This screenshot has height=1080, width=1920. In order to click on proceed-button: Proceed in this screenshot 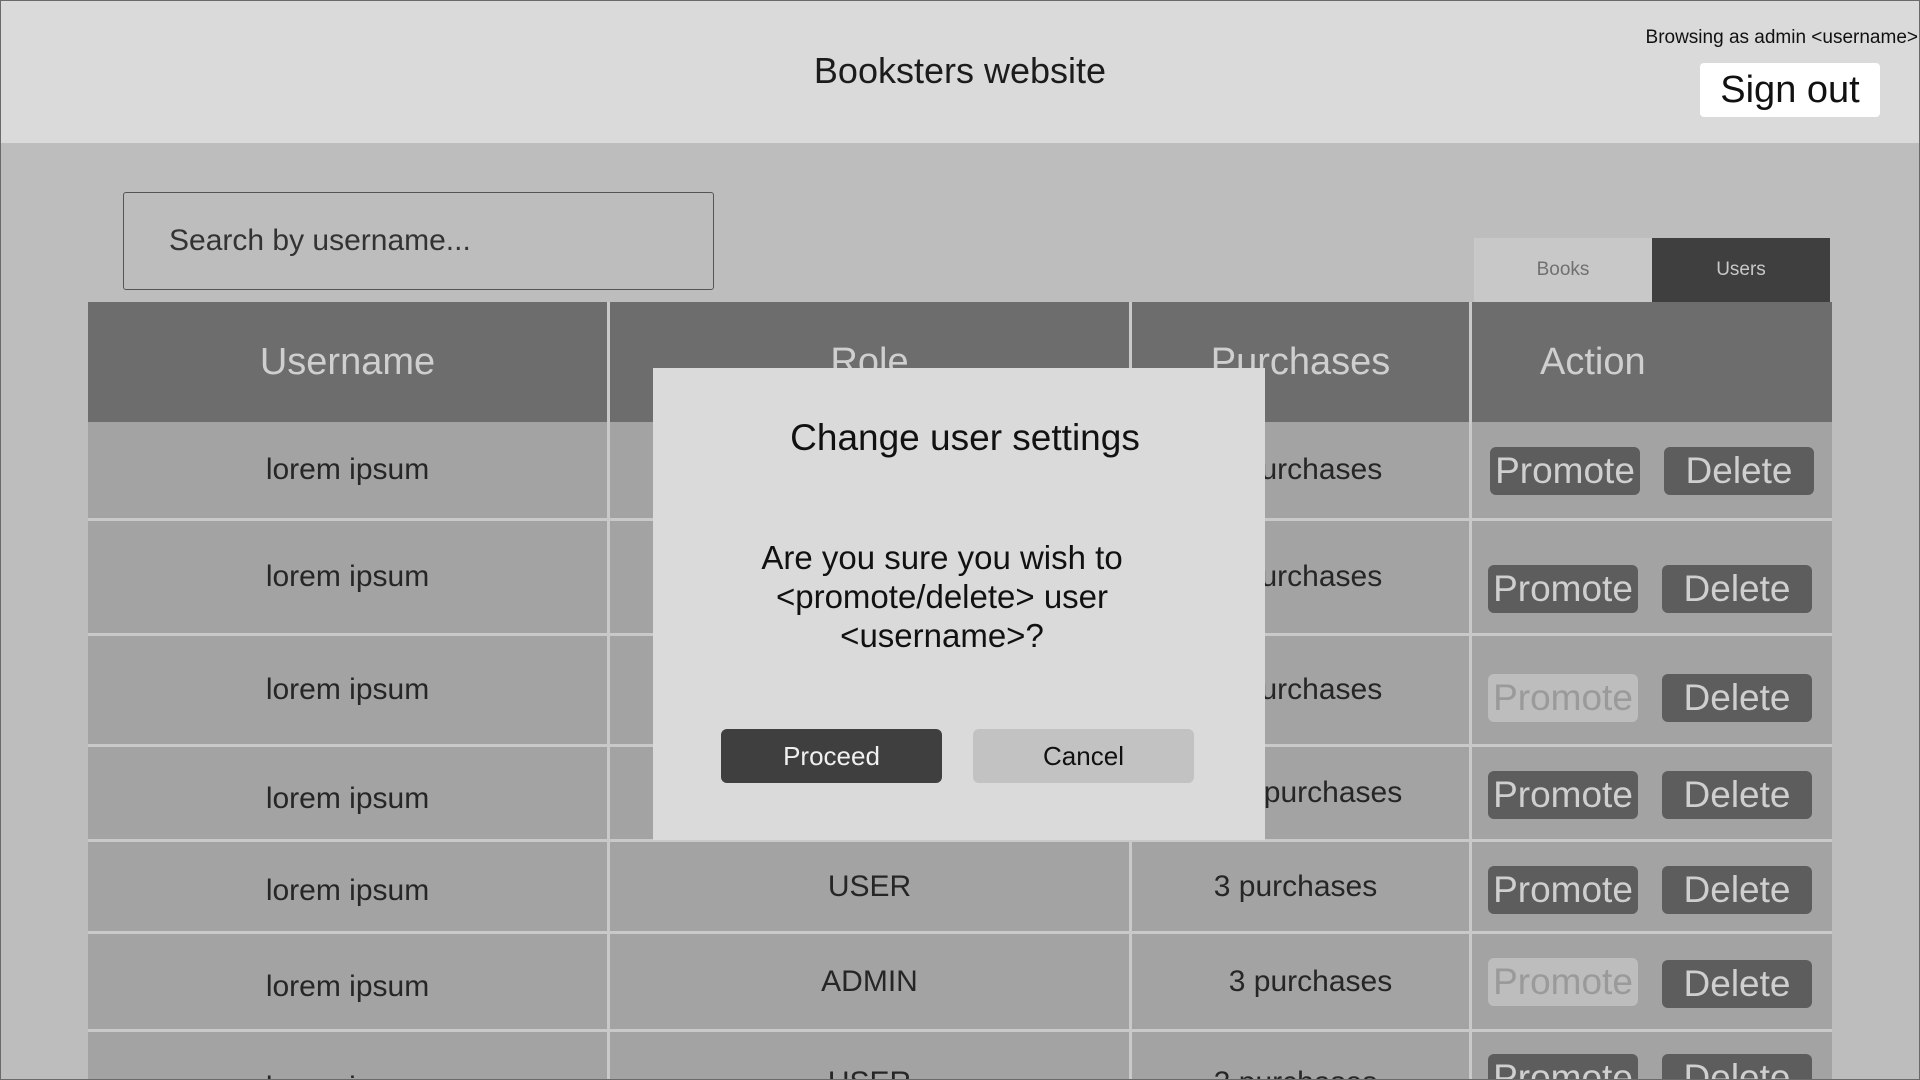, I will do `click(831, 756)`.